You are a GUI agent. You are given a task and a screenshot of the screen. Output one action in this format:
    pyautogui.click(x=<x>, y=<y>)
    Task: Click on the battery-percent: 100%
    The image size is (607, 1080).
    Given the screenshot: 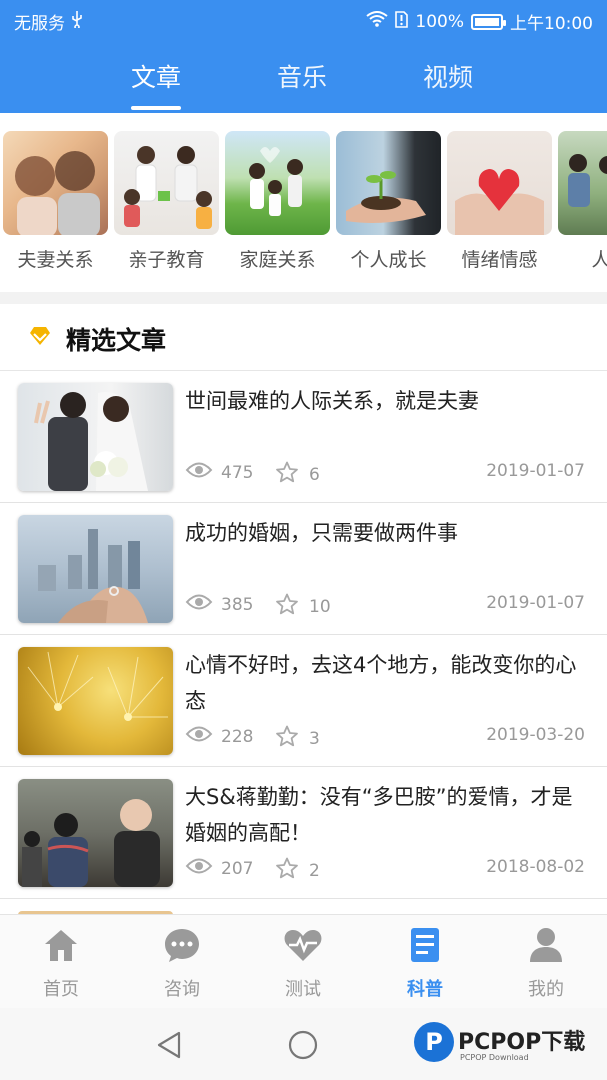 What is the action you would take?
    pyautogui.click(x=439, y=21)
    